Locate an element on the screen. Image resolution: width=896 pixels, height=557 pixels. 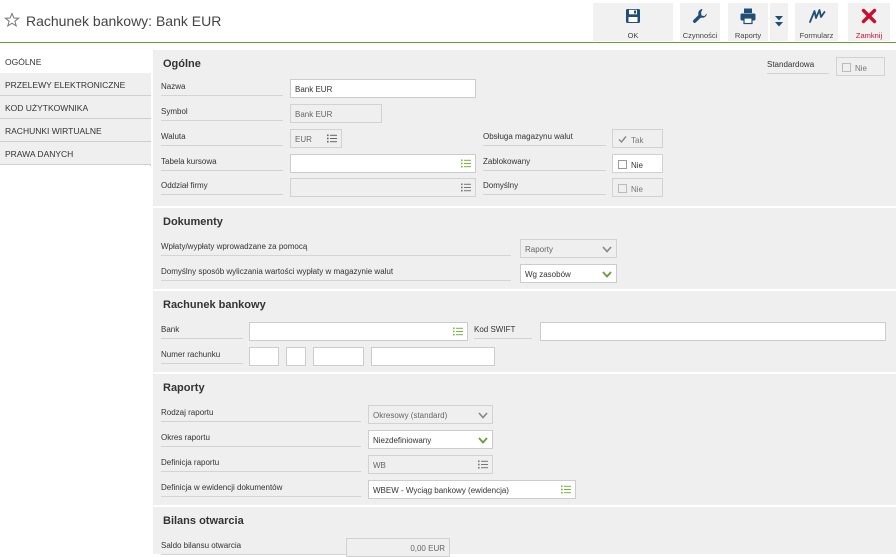
default-value: Nie is located at coordinates (637, 189).